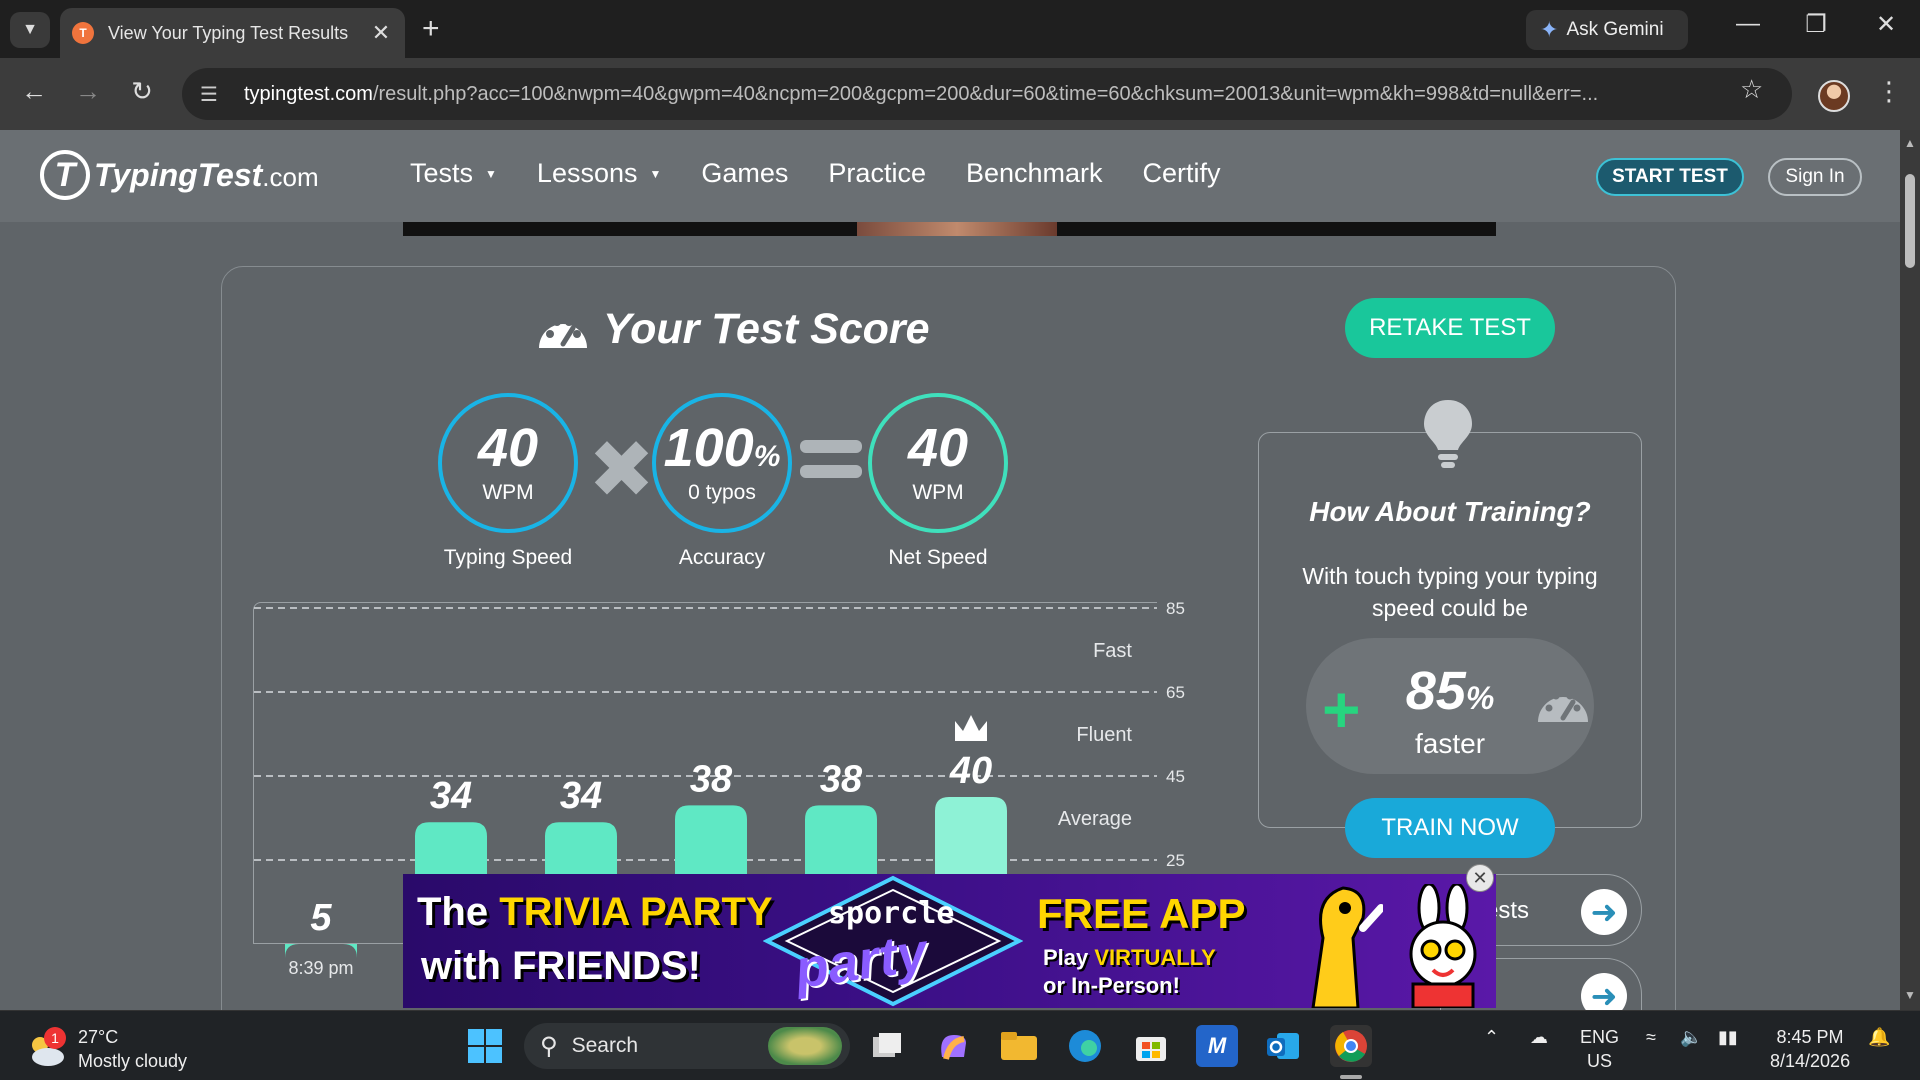 This screenshot has width=1920, height=1080. Describe the element at coordinates (1810, 1049) in the screenshot. I see `clock: 8:45 PM 8/14/2026` at that location.